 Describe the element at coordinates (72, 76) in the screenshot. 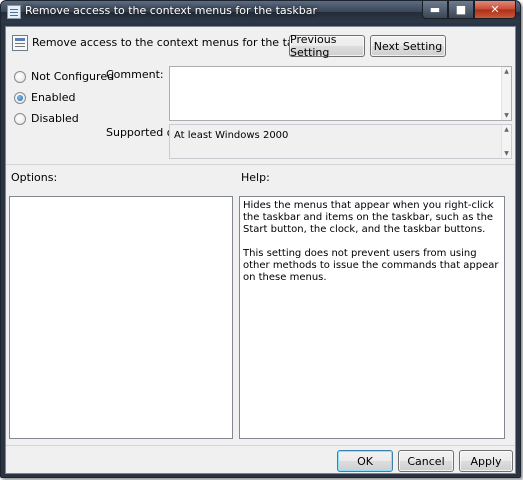

I see `radio-not-configured-label: Not Configured` at that location.